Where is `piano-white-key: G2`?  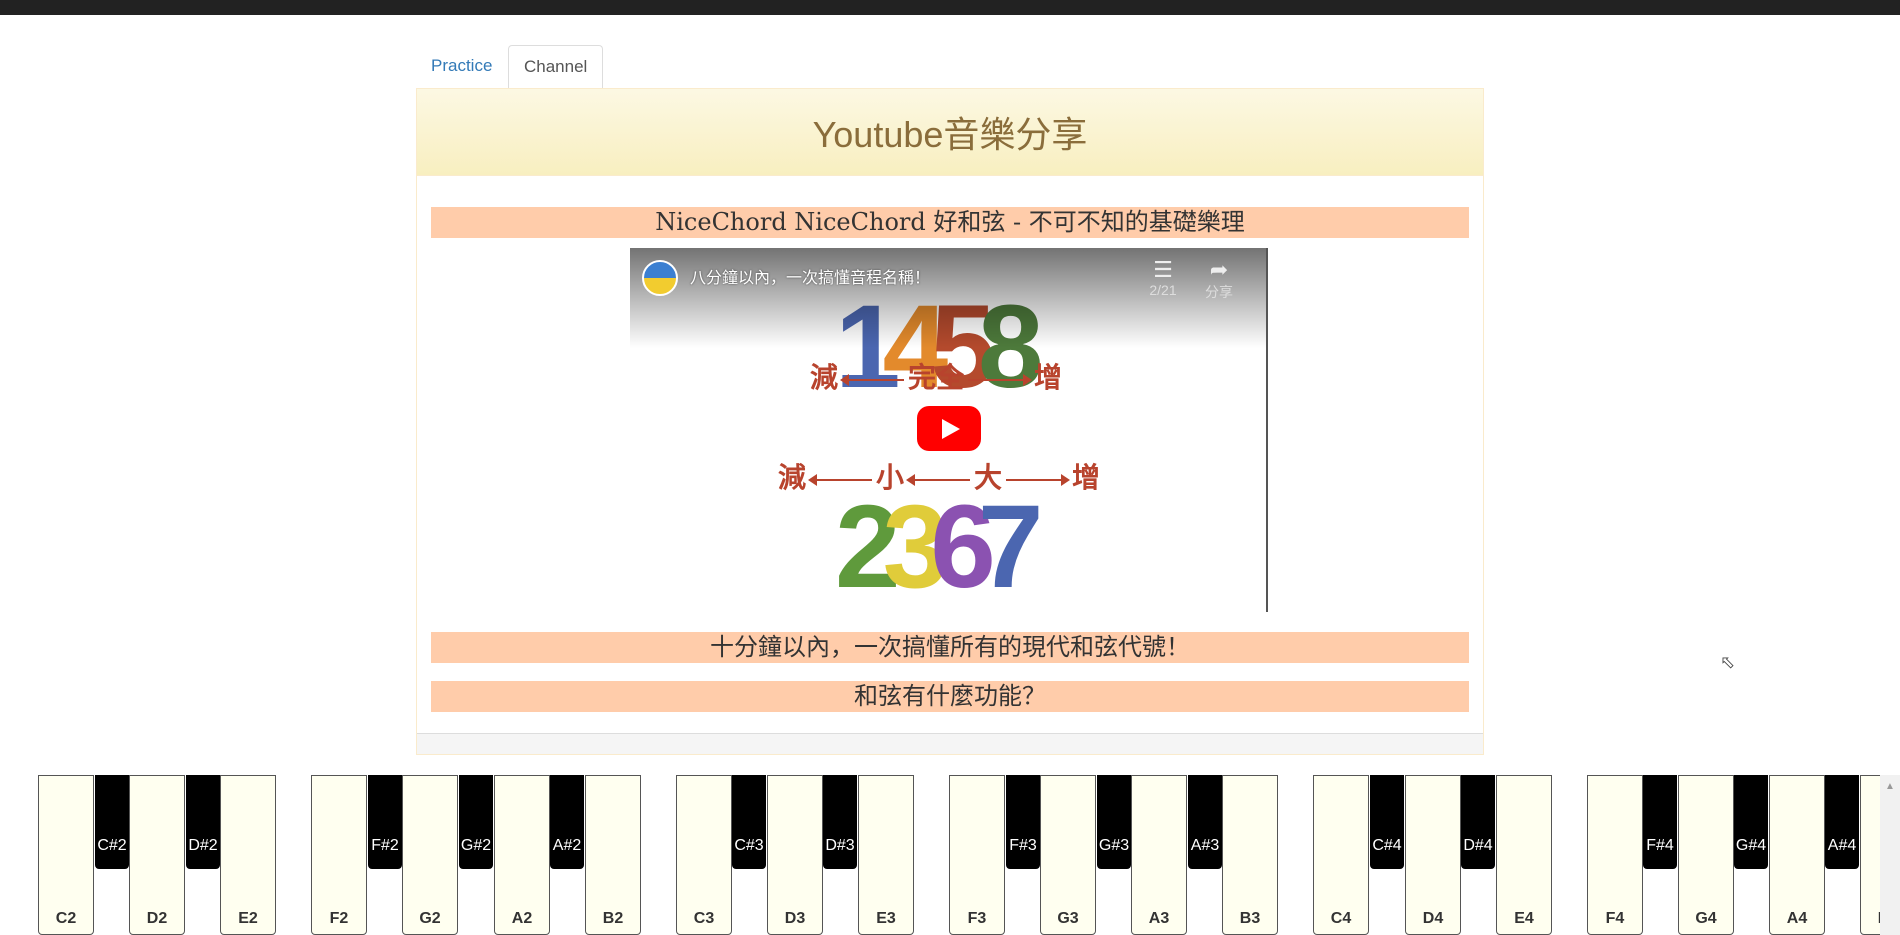 piano-white-key: G2 is located at coordinates (430, 855).